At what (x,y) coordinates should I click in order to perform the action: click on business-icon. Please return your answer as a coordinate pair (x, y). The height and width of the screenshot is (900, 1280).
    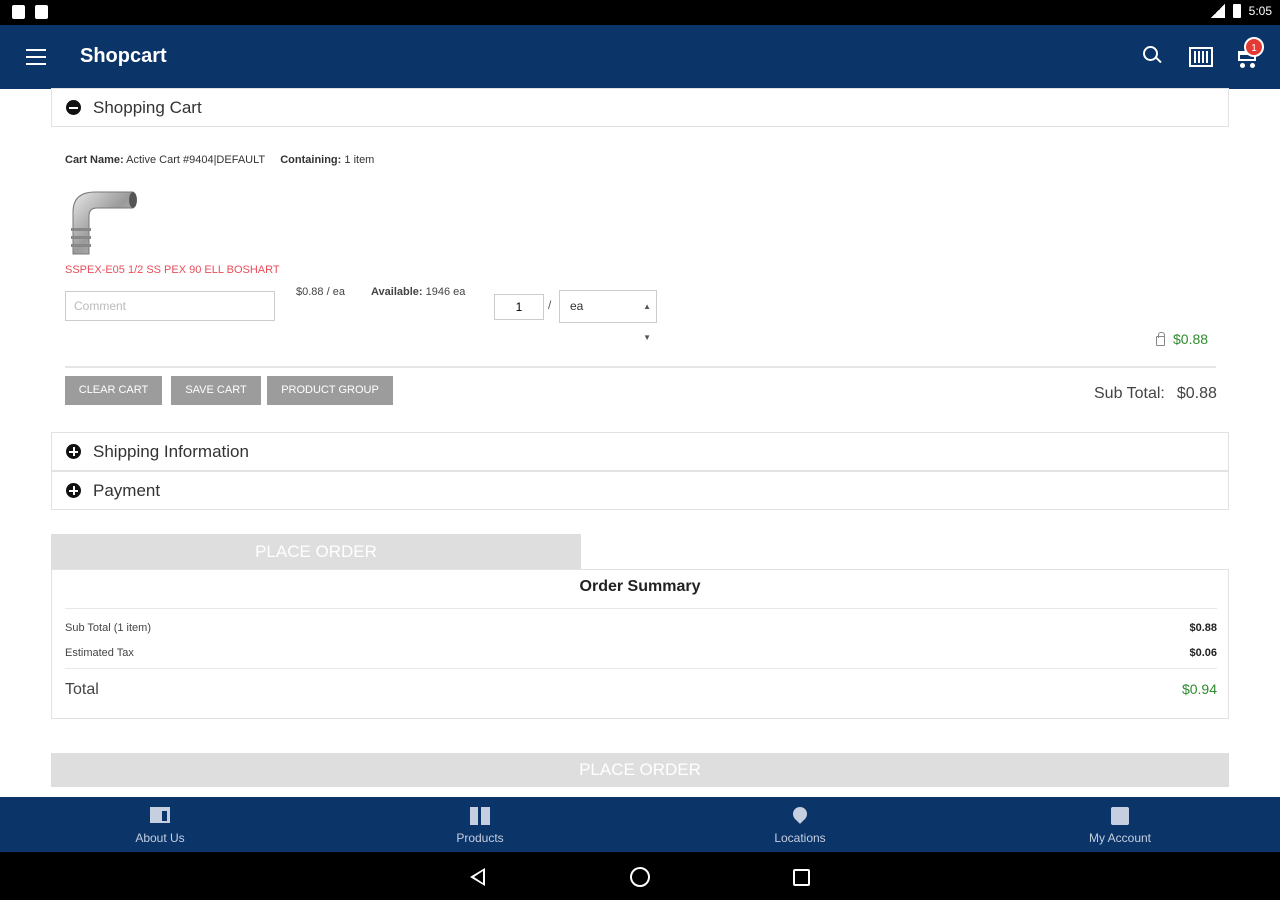
    Looking at the image, I should click on (160, 815).